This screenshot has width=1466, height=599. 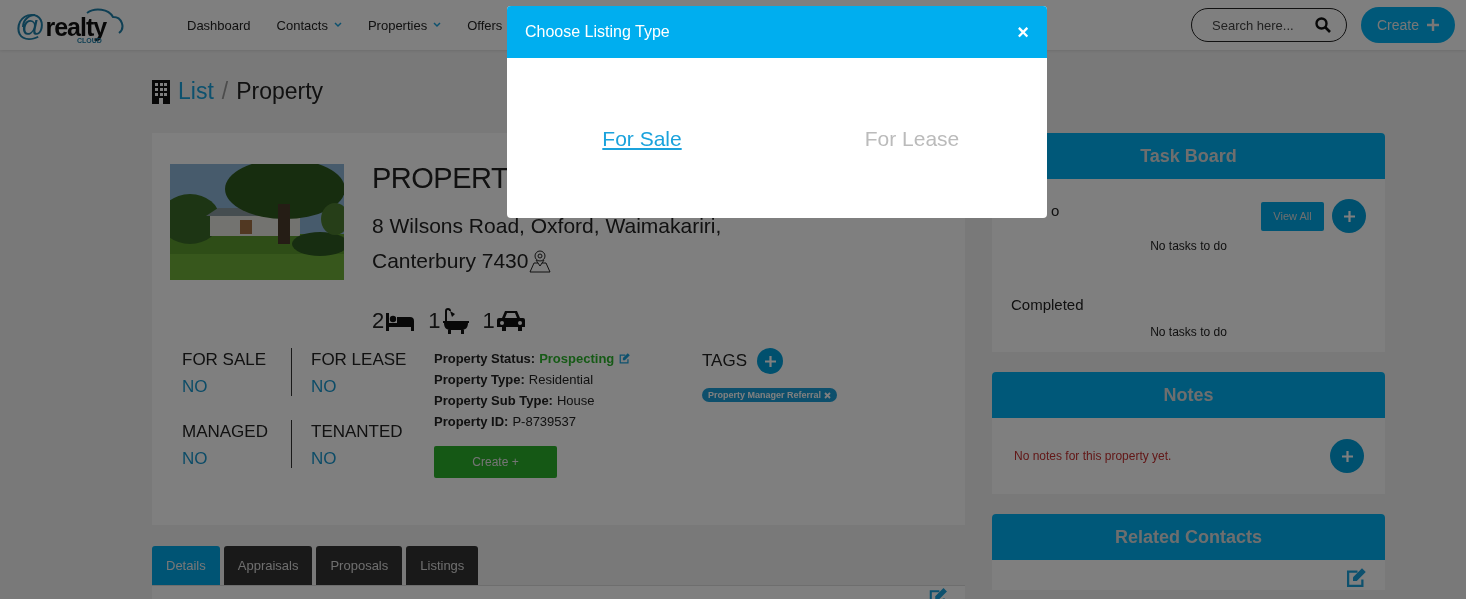 I want to click on detail-value: Prospecting, so click(x=577, y=358).